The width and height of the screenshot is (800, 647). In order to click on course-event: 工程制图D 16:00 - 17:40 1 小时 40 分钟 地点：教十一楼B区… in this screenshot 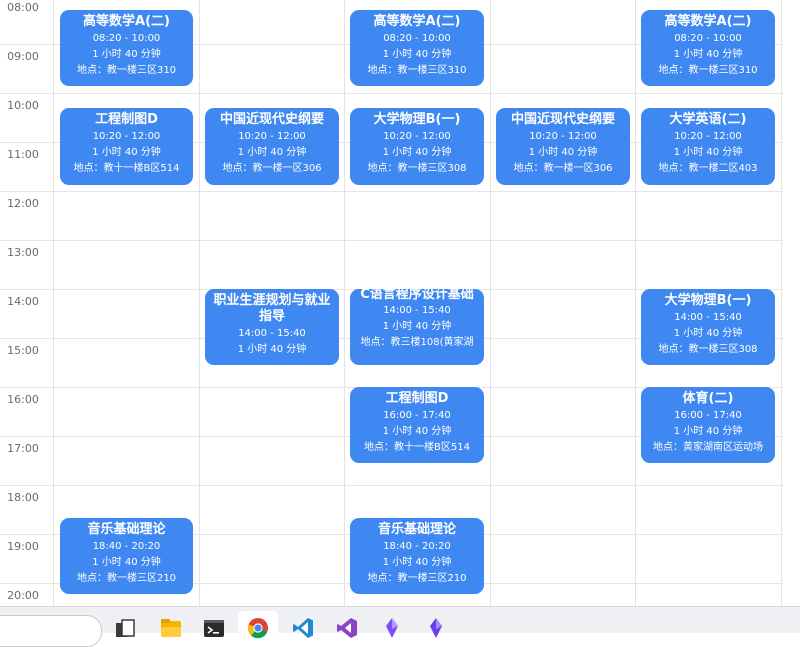, I will do `click(417, 425)`.